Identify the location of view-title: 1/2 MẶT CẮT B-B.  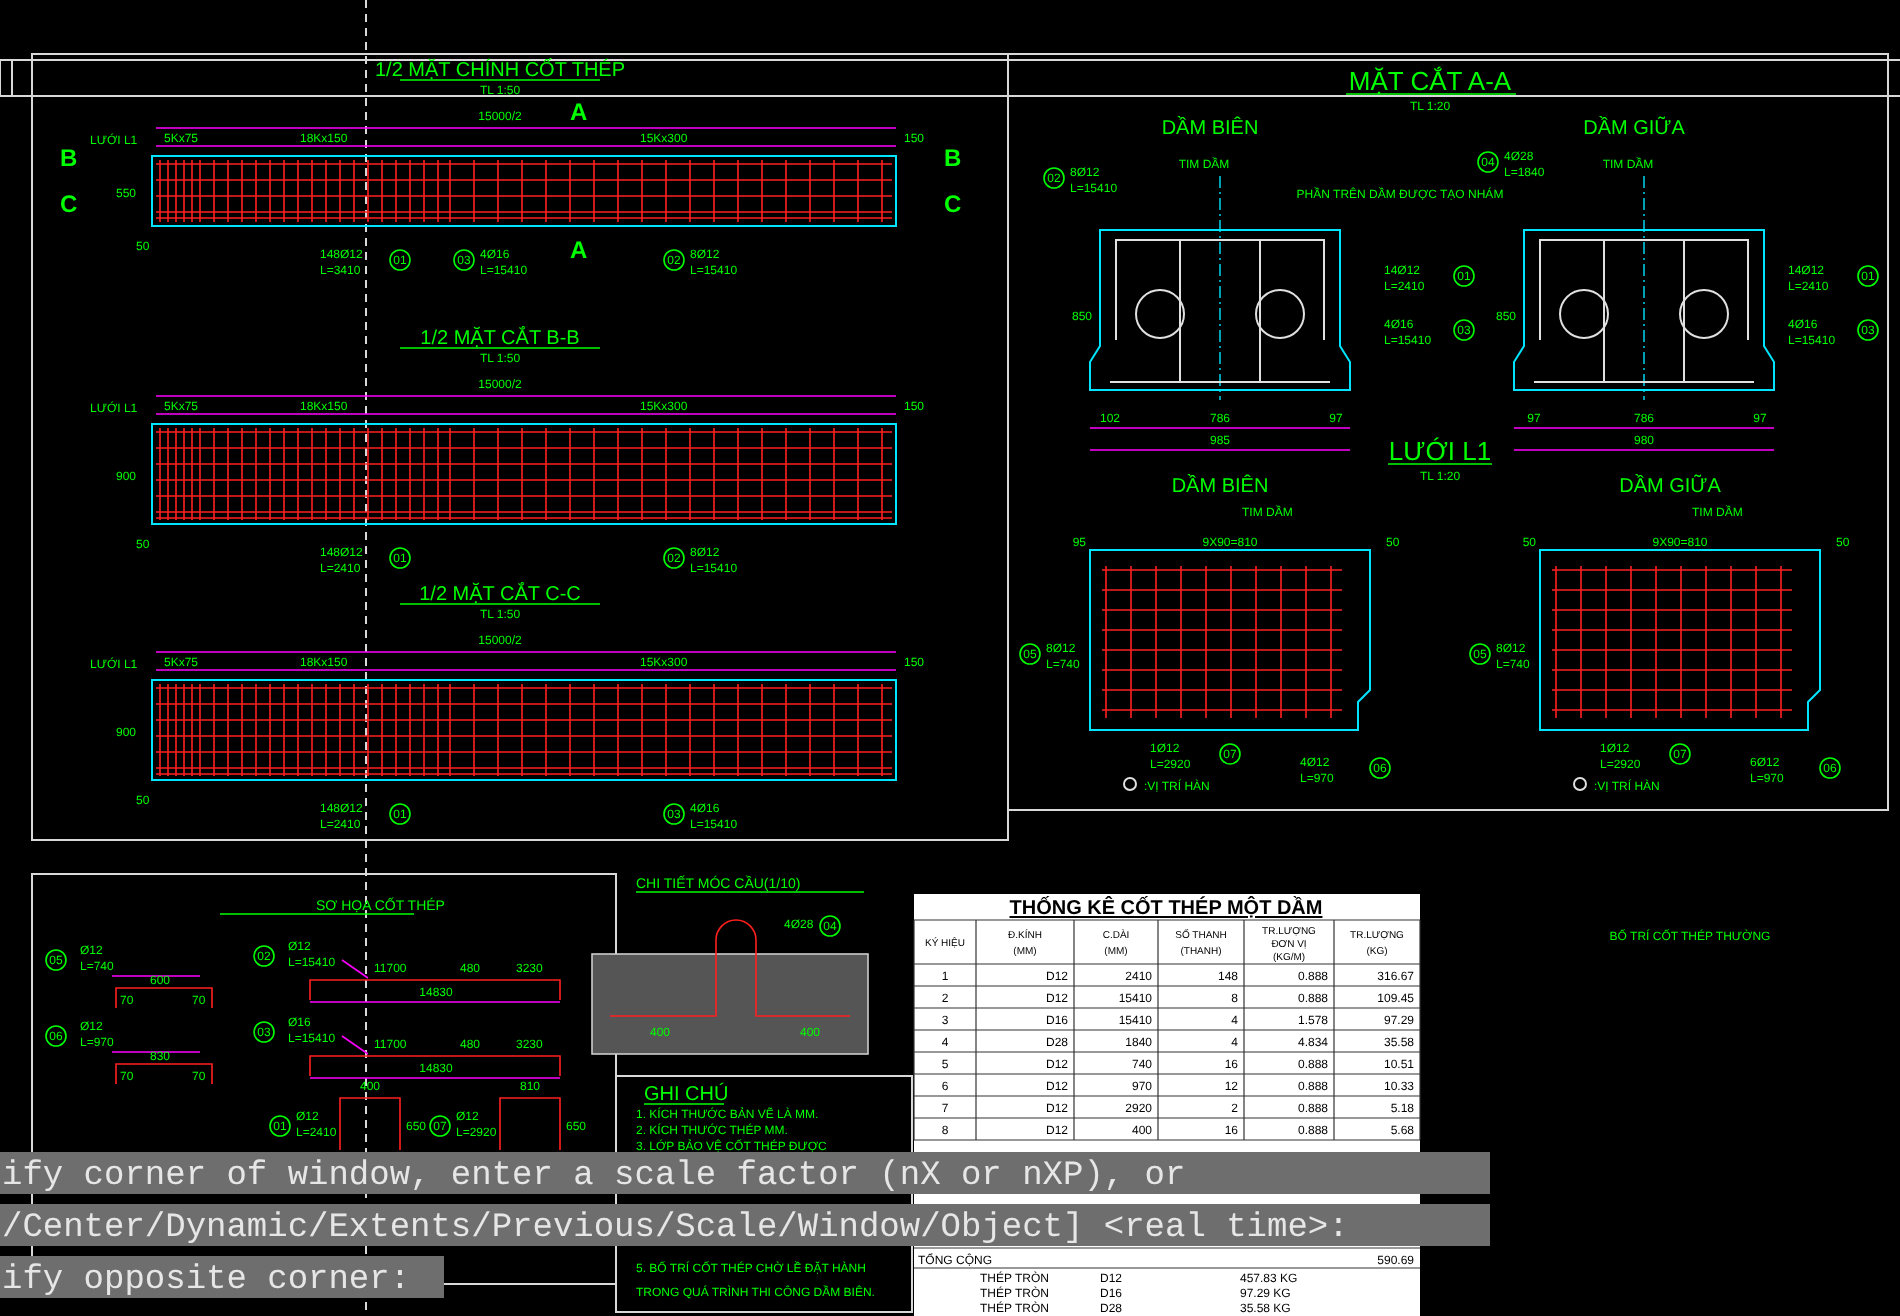
(500, 339).